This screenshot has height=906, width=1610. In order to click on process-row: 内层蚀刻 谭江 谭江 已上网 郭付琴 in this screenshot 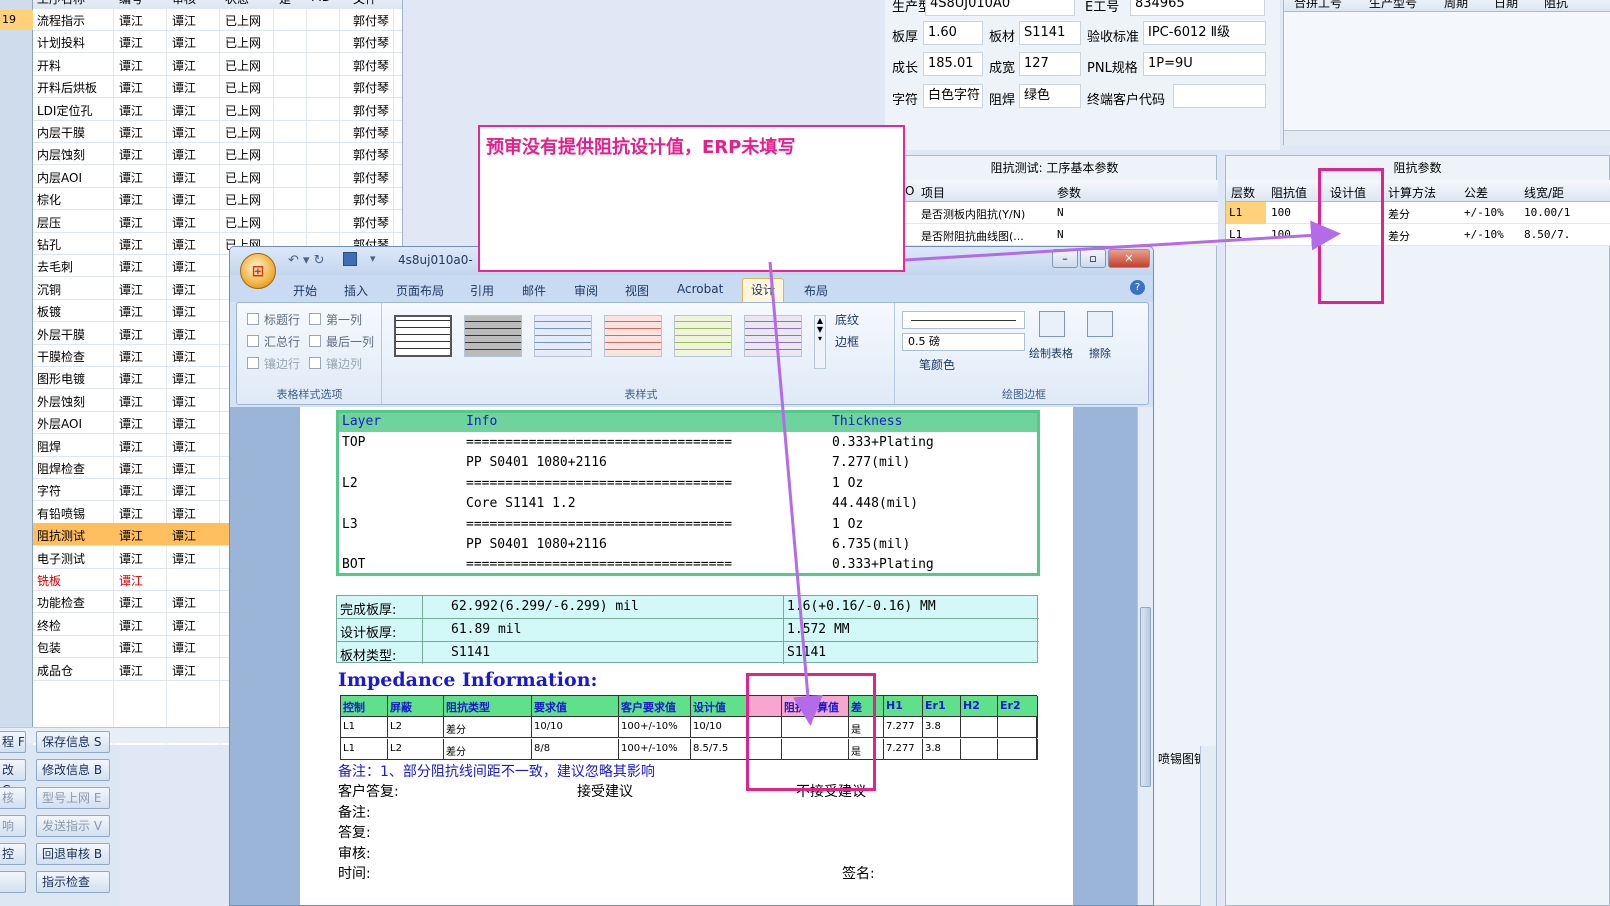, I will do `click(217, 154)`.